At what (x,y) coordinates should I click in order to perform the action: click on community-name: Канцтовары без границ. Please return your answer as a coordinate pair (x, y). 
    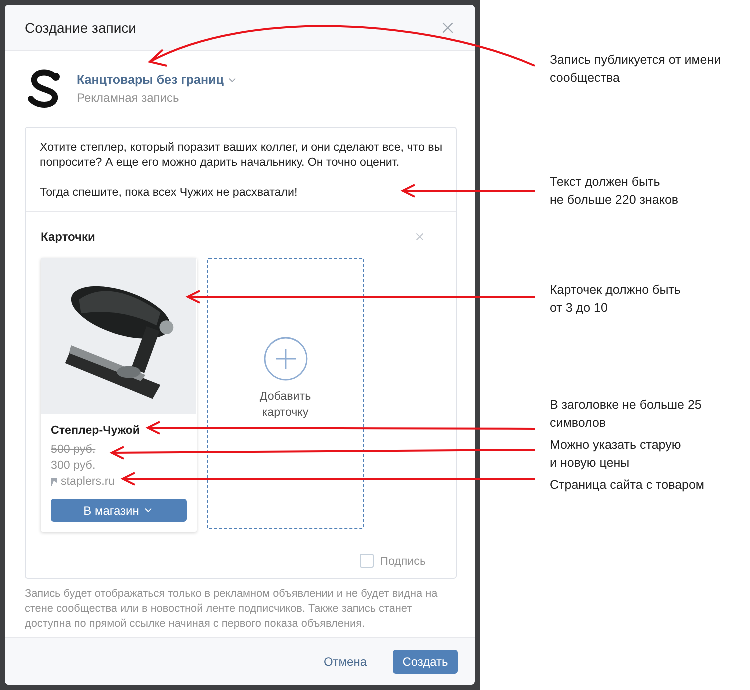
    Looking at the image, I should click on (157, 80).